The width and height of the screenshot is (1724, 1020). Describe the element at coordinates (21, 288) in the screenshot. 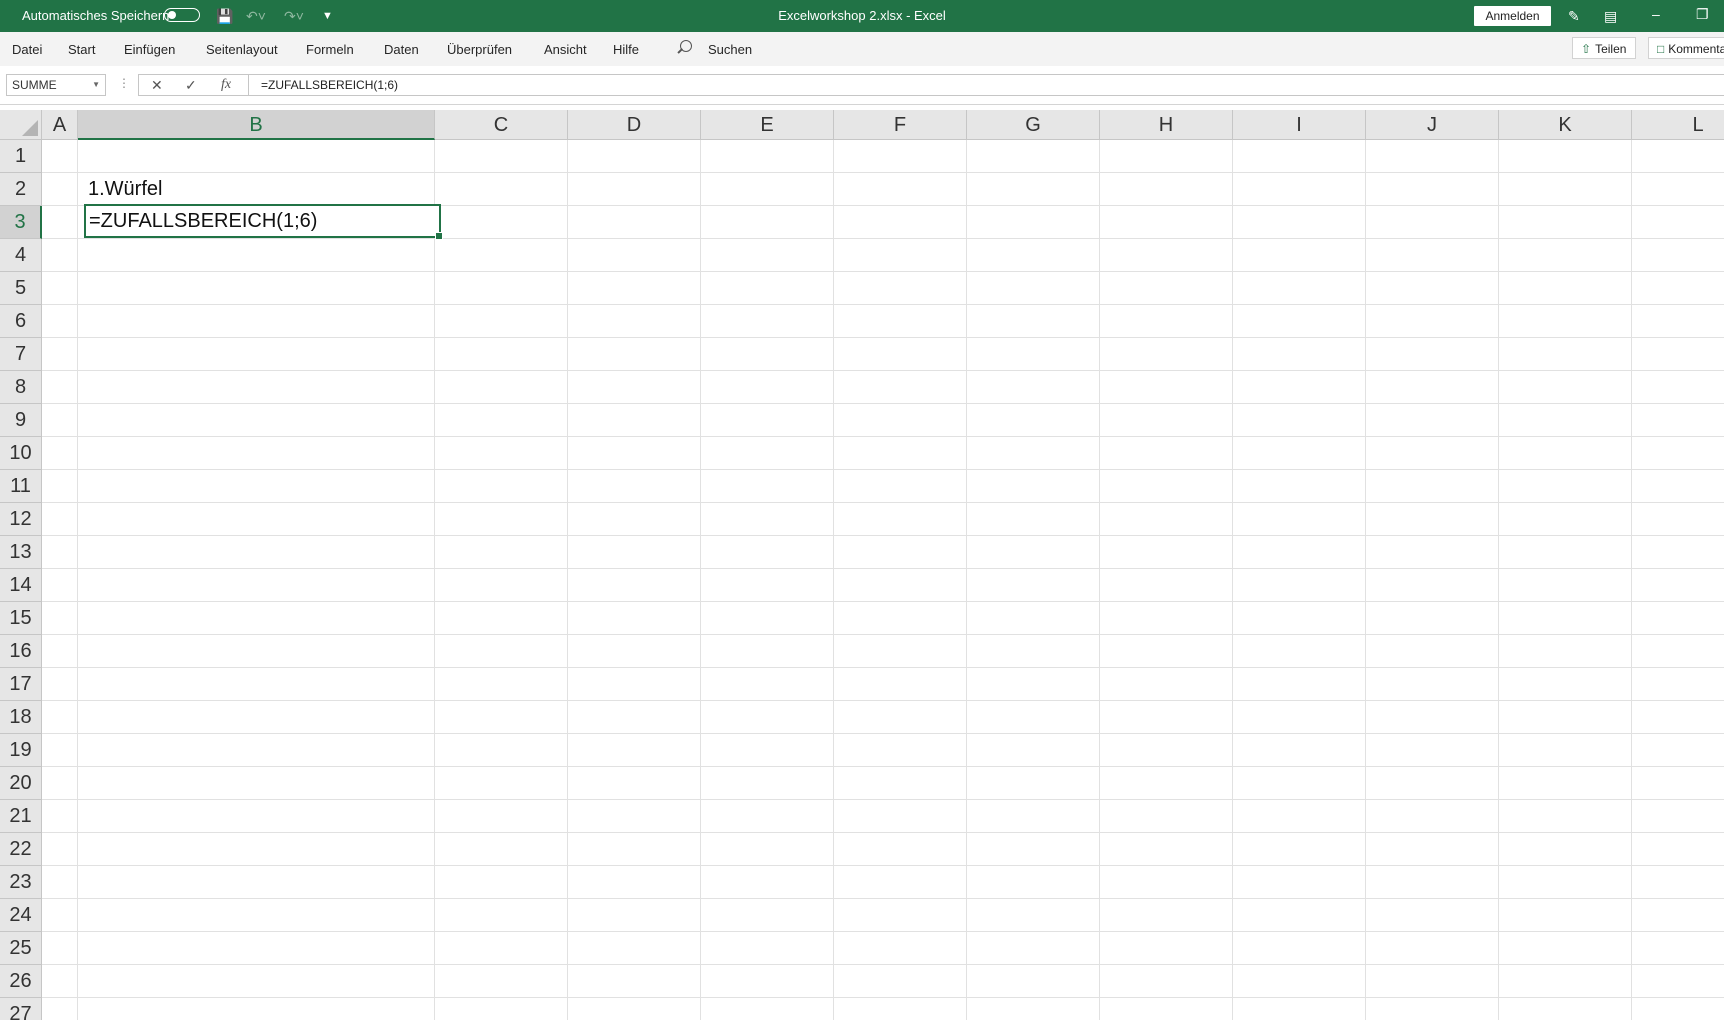

I see `row-header-5: 5` at that location.